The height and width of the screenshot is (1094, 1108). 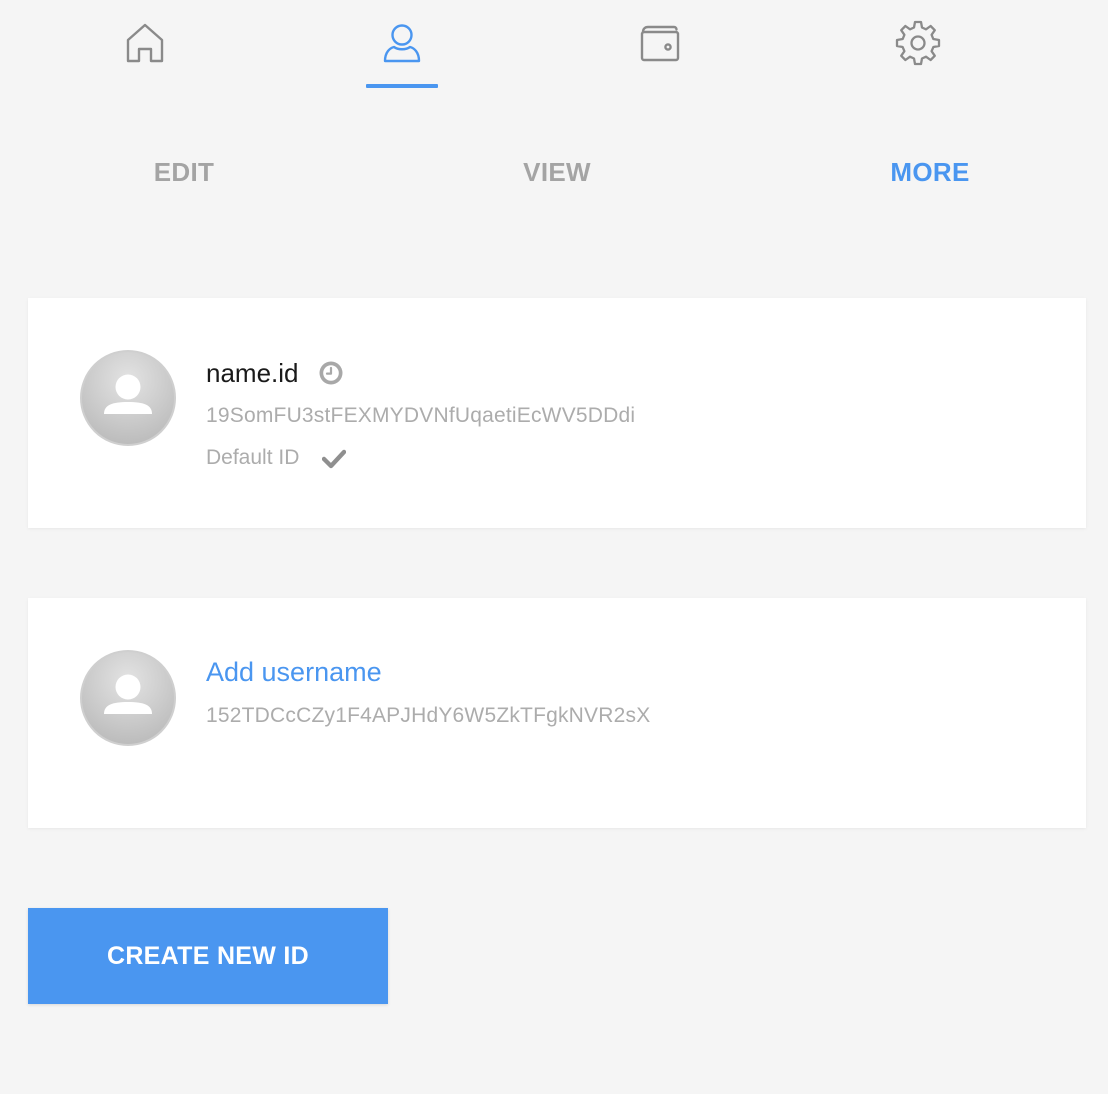 What do you see at coordinates (402, 86) in the screenshot?
I see `active-tab-indicator` at bounding box center [402, 86].